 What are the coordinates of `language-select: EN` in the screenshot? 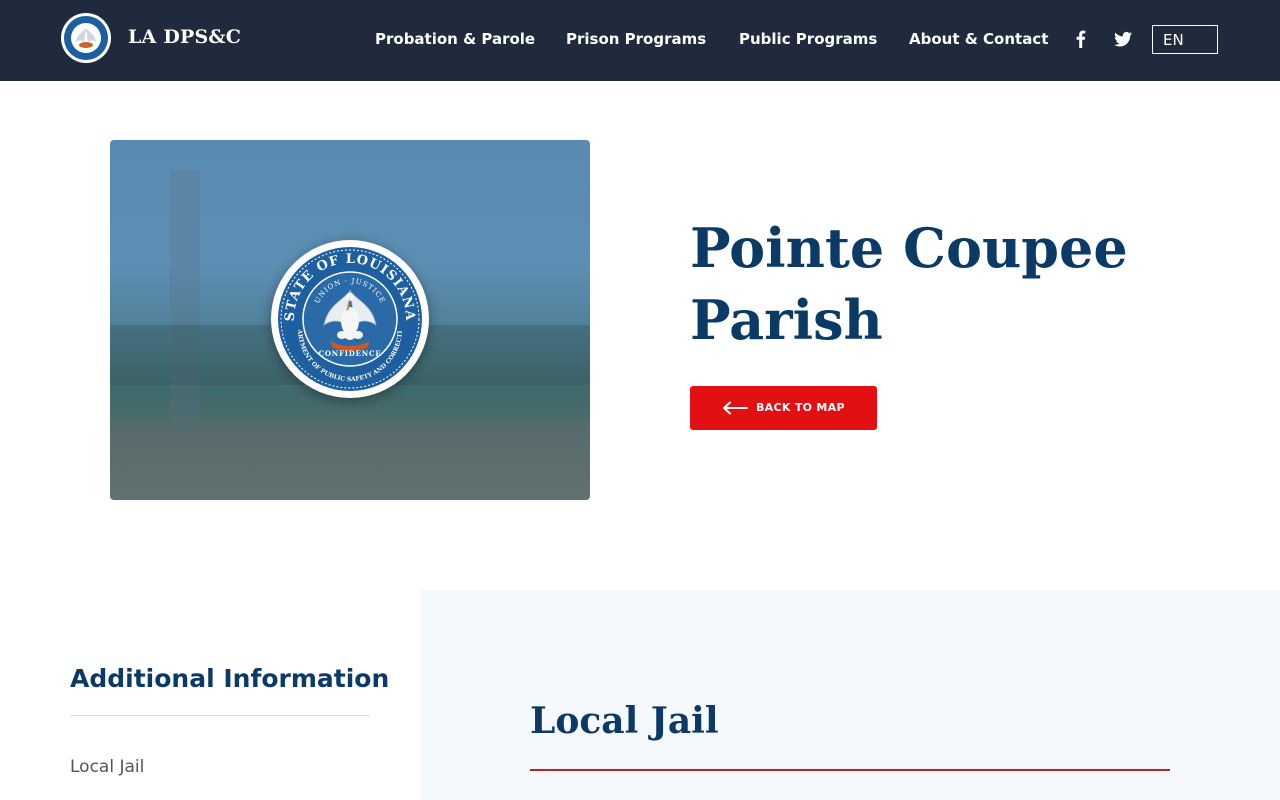 It's located at (1185, 39).